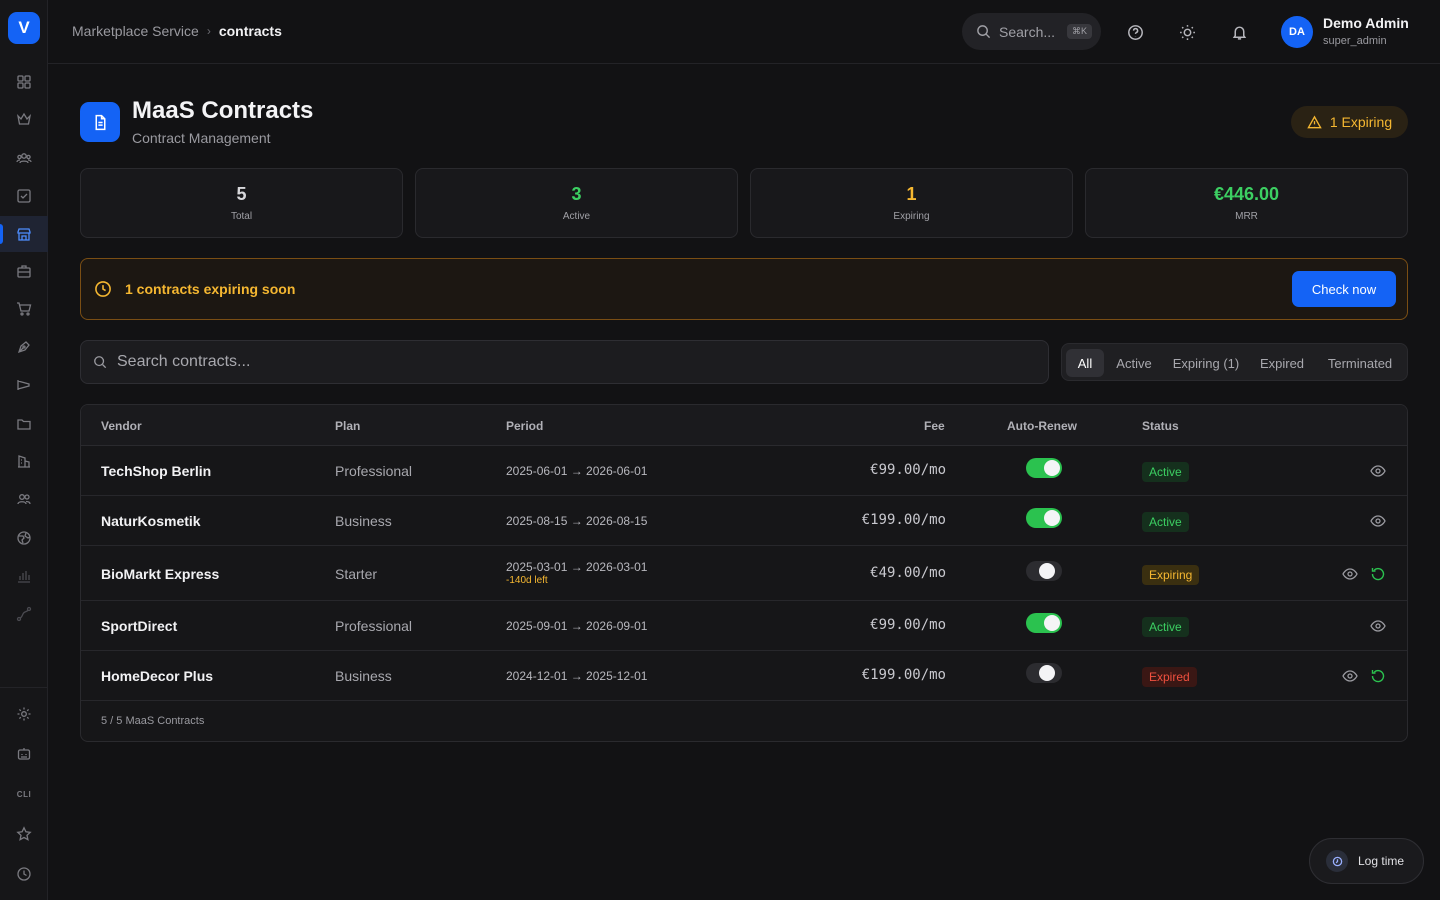 The image size is (1440, 900). What do you see at coordinates (156, 471) in the screenshot?
I see `vendor-name: TechShop Berlin` at bounding box center [156, 471].